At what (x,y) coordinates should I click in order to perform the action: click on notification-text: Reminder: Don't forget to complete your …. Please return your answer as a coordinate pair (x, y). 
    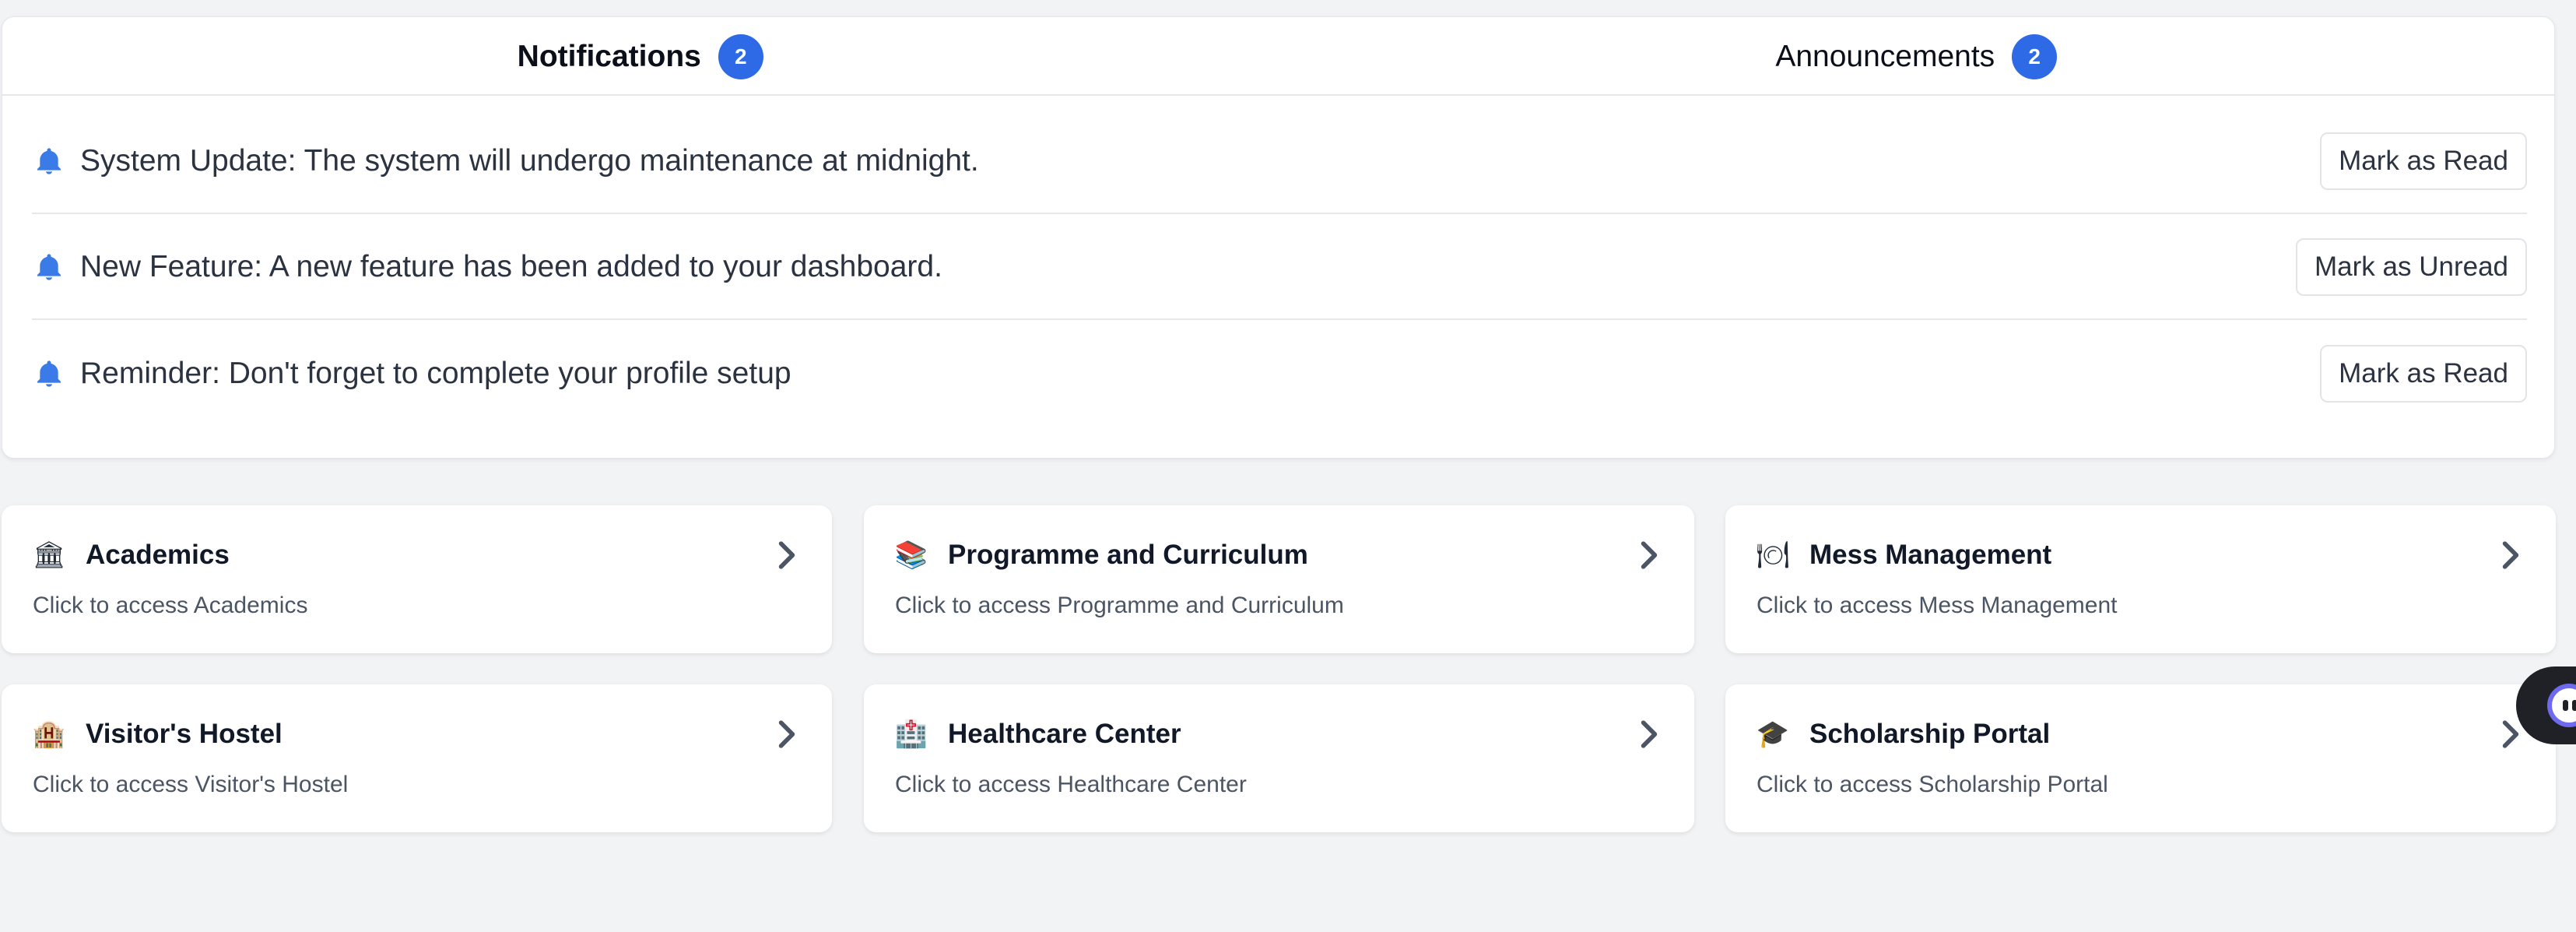
    Looking at the image, I should click on (436, 373).